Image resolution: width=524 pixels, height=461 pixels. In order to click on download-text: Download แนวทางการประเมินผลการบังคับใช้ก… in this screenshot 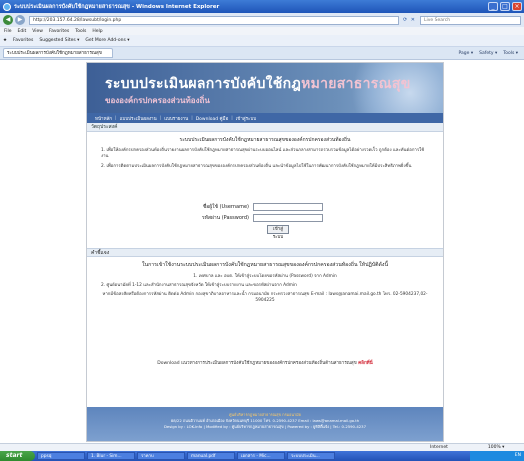, I will do `click(257, 363)`.